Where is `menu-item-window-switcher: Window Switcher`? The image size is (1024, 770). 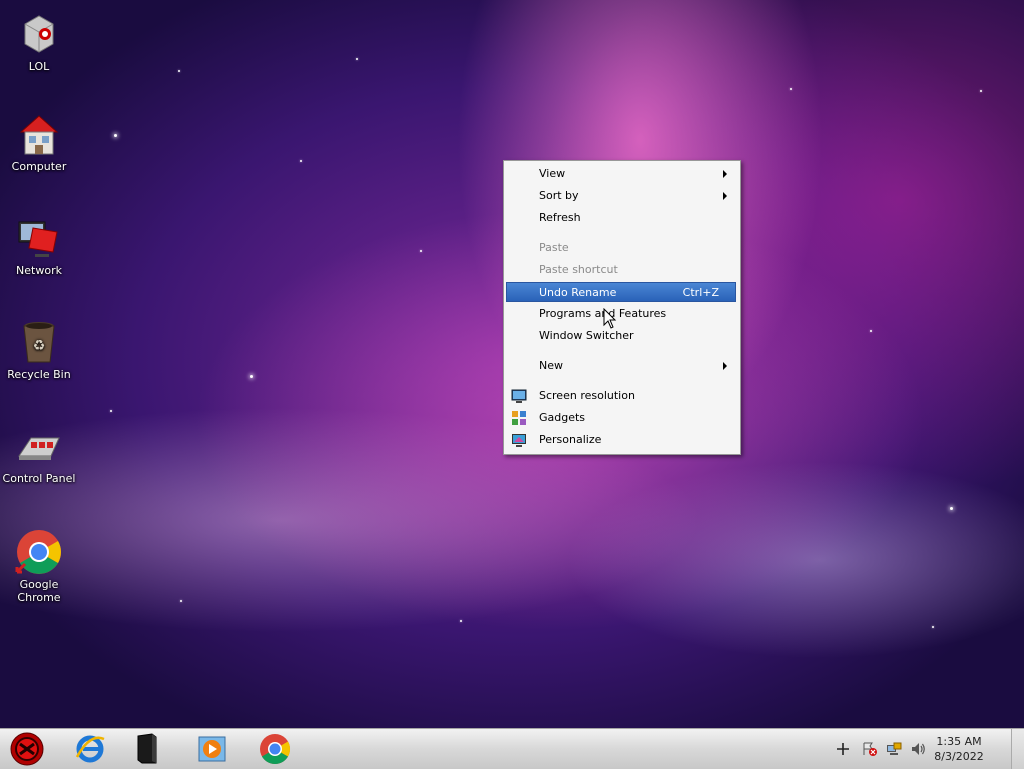 menu-item-window-switcher: Window Switcher is located at coordinates (621, 336).